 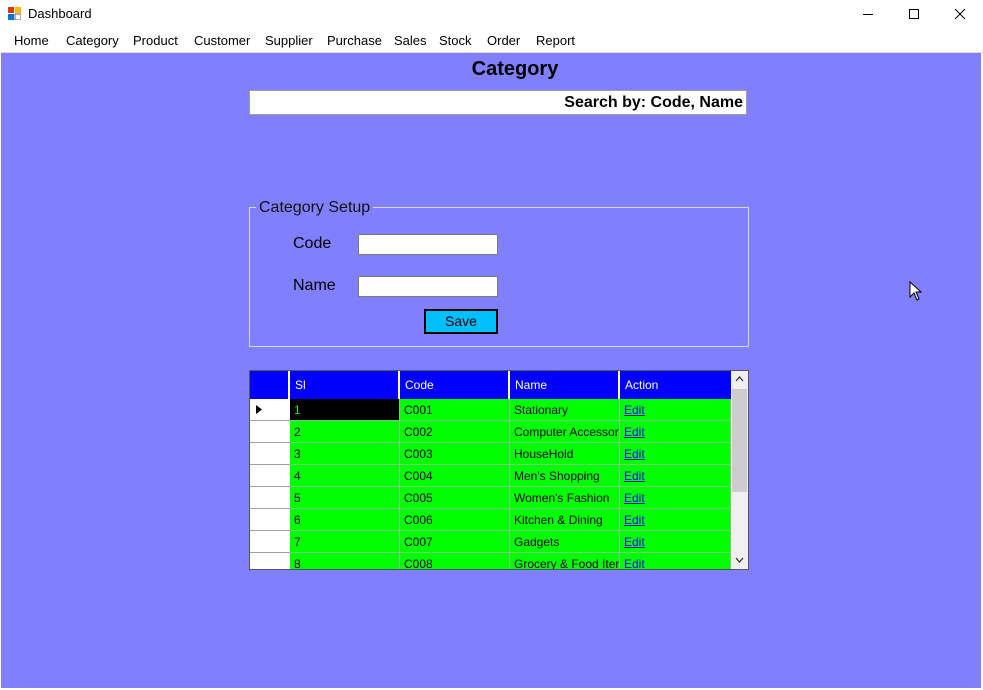 I want to click on window-title: Dashboard, so click(x=60, y=13).